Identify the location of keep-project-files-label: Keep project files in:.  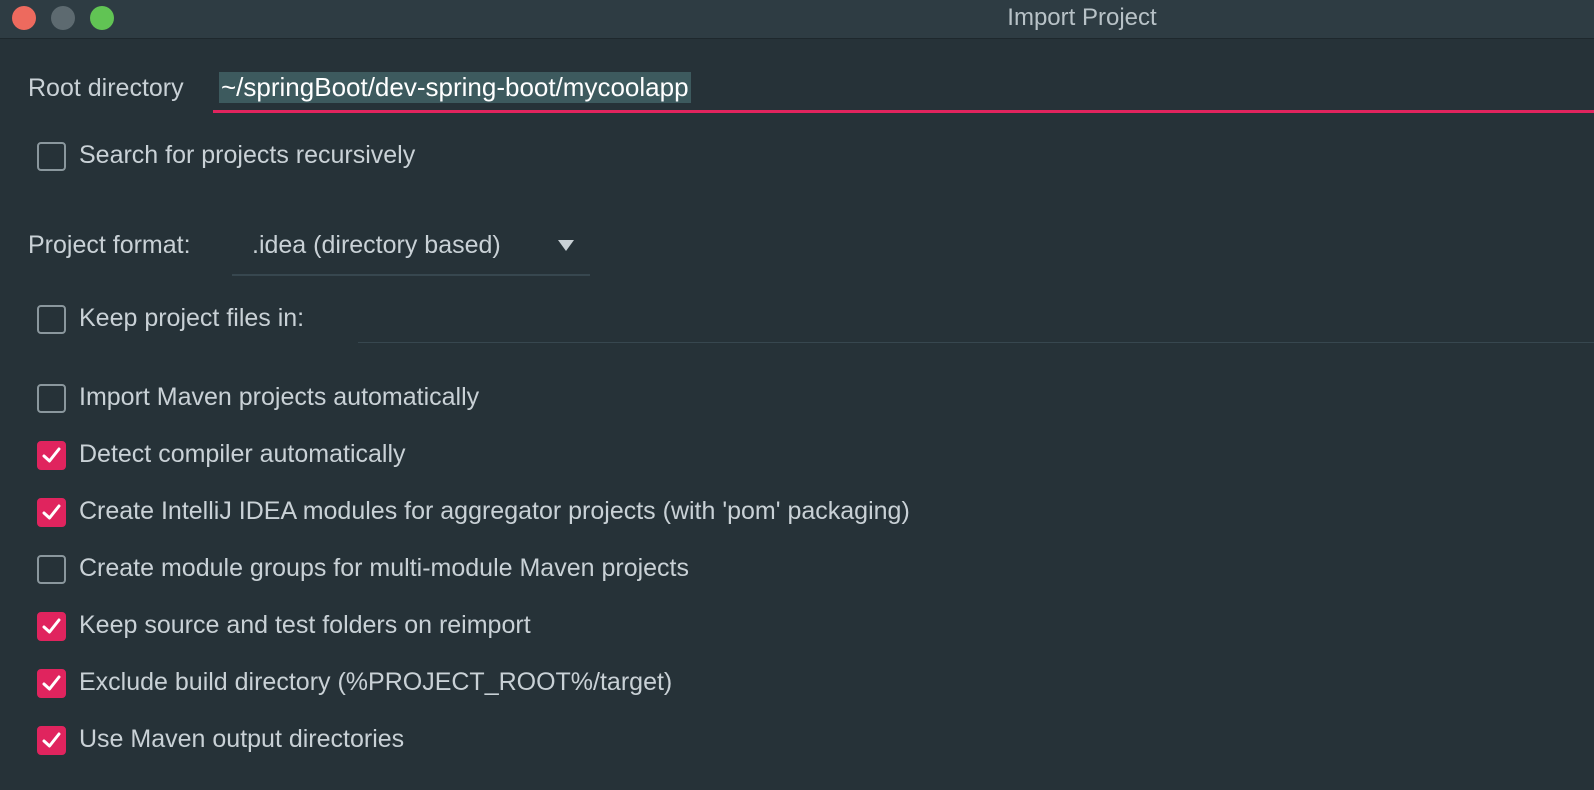
(191, 318).